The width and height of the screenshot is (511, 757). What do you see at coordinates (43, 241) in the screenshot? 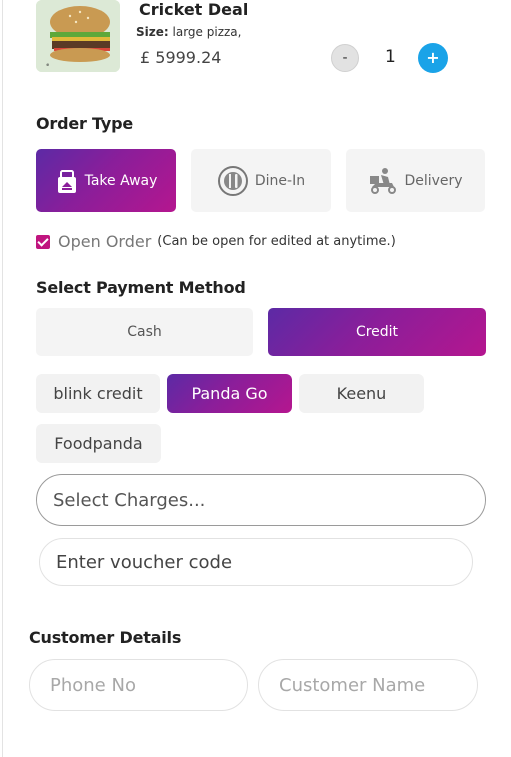
I see `open-order-checkbox` at bounding box center [43, 241].